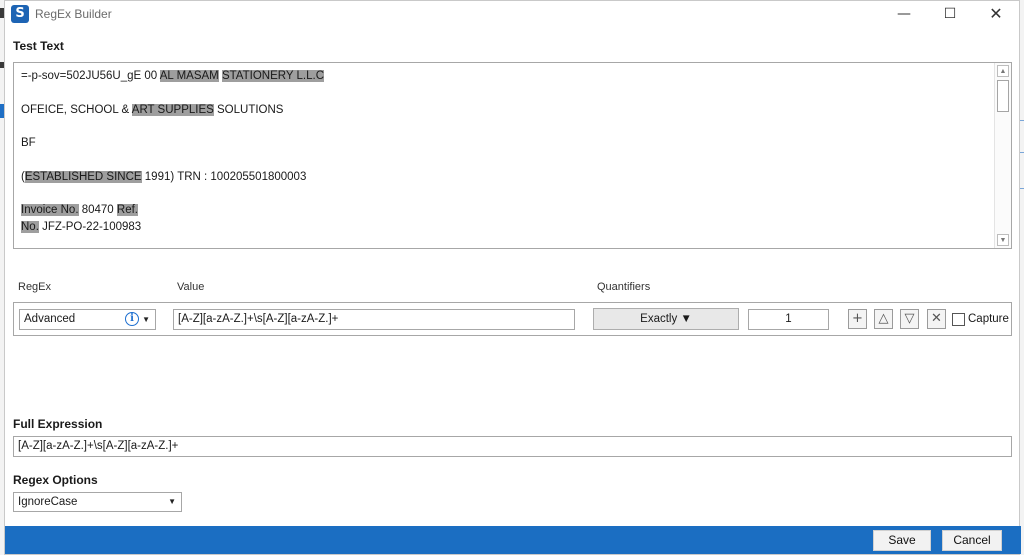  I want to click on quantifier-dropdown: Exactly ▼, so click(666, 319).